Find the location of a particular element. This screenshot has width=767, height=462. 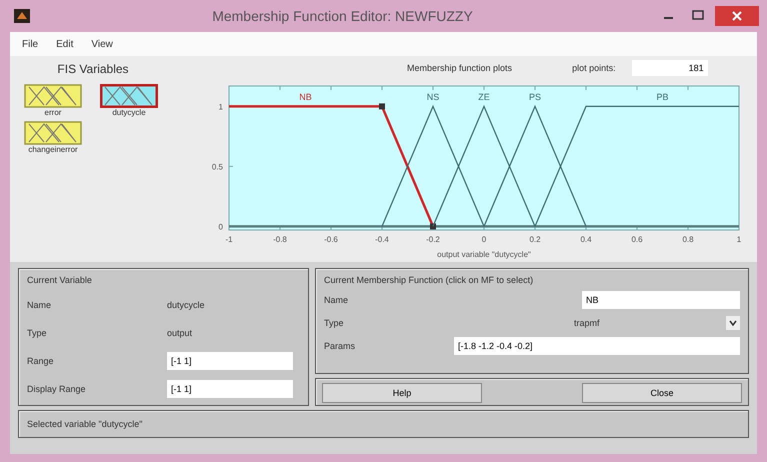

tick-label: 0.5 is located at coordinates (217, 167).